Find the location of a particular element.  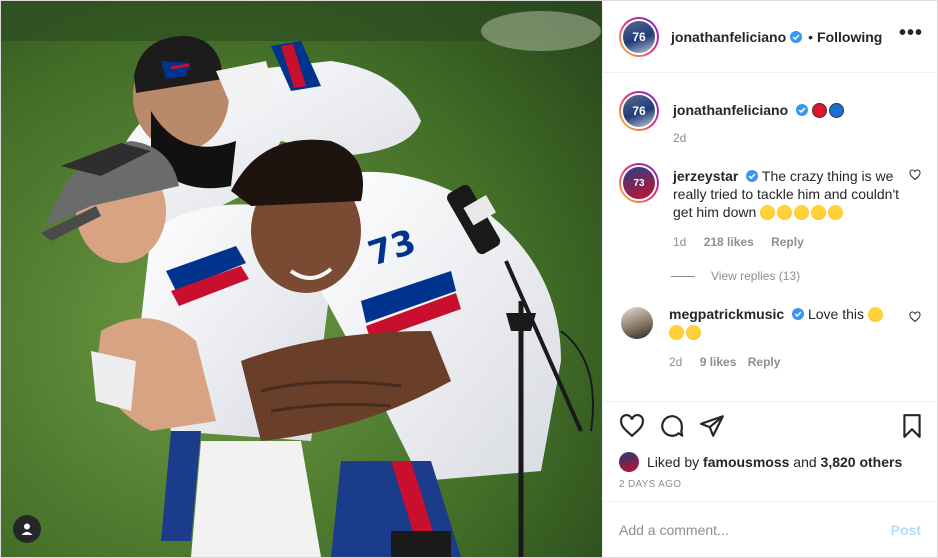

comment-username: jerzeystar is located at coordinates (705, 176).